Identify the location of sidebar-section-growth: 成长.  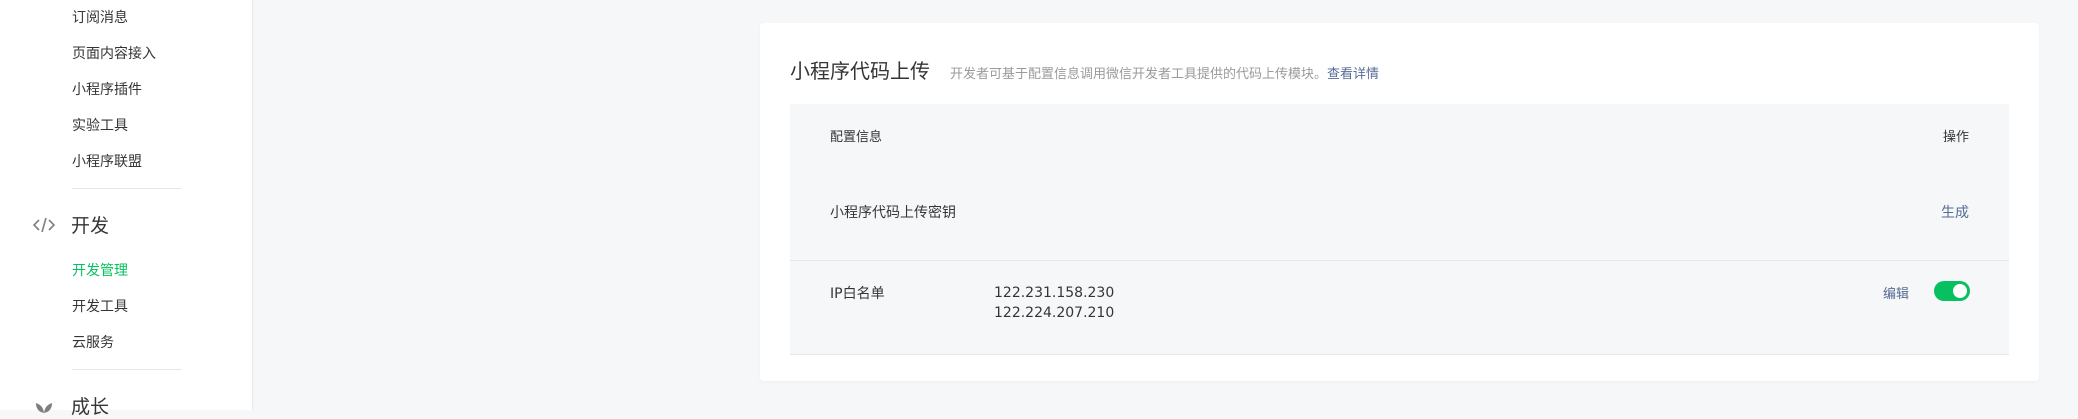
(71, 405).